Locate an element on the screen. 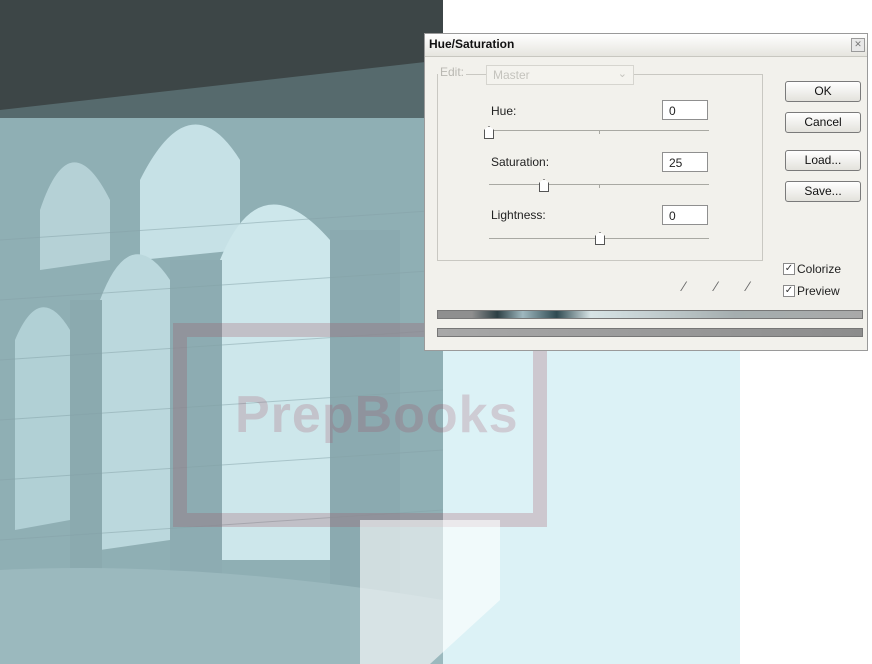 This screenshot has width=872, height=664. ok-button: OK is located at coordinates (823, 91).